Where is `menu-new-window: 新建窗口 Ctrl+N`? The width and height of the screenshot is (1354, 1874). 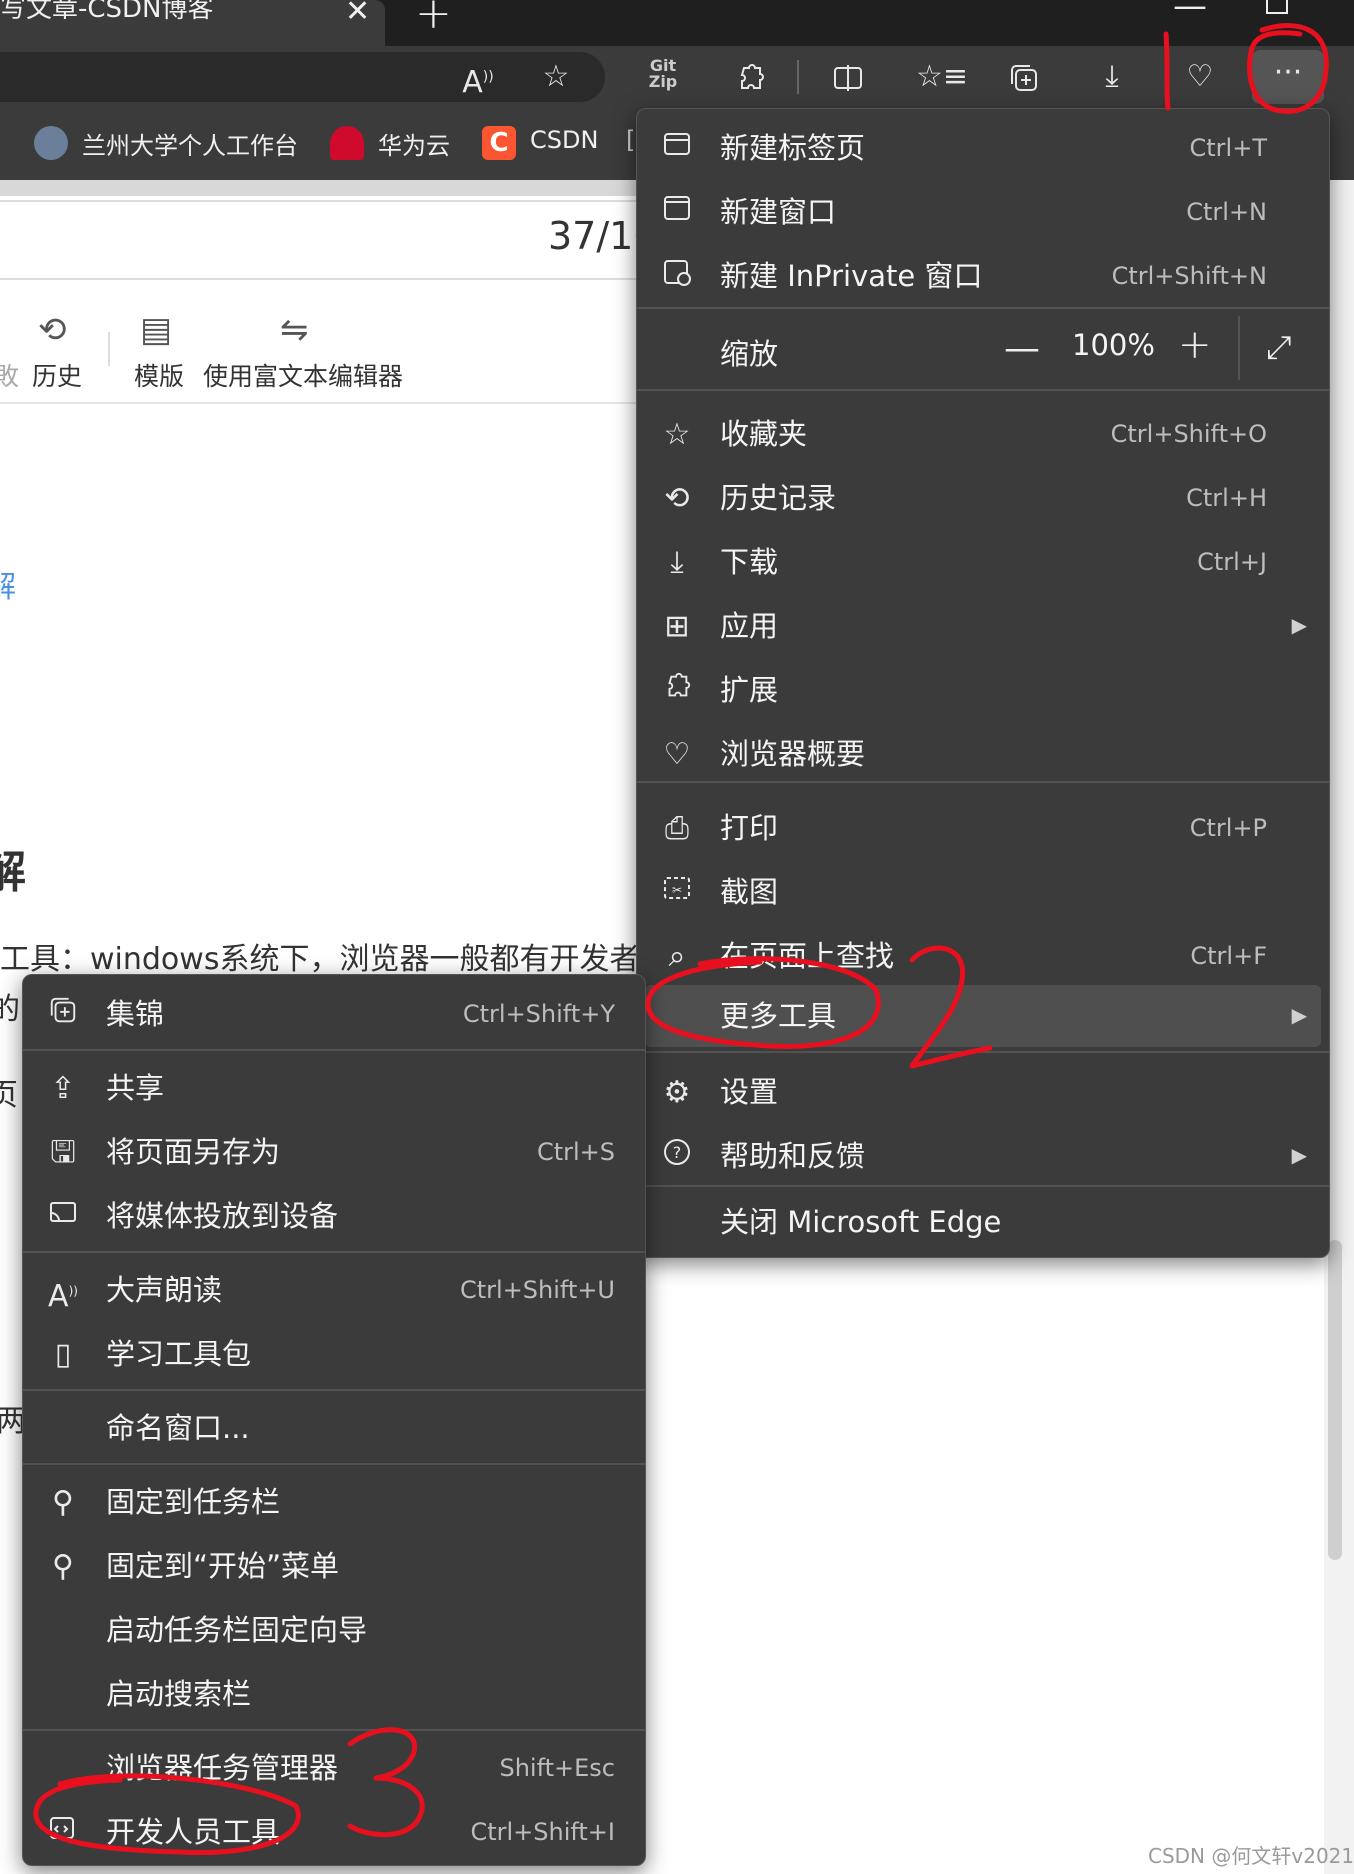 menu-new-window: 新建窗口 Ctrl+N is located at coordinates (983, 212).